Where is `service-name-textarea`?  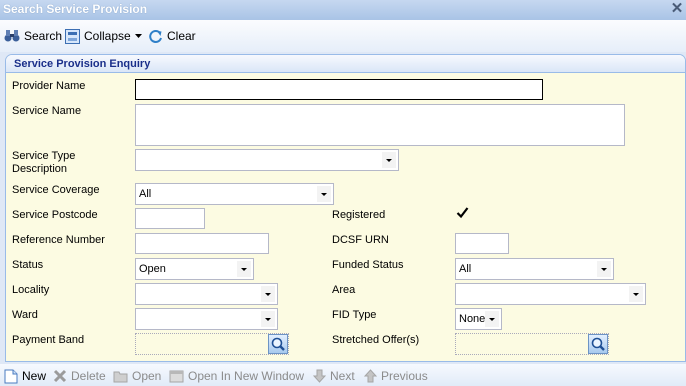 service-name-textarea is located at coordinates (380, 125).